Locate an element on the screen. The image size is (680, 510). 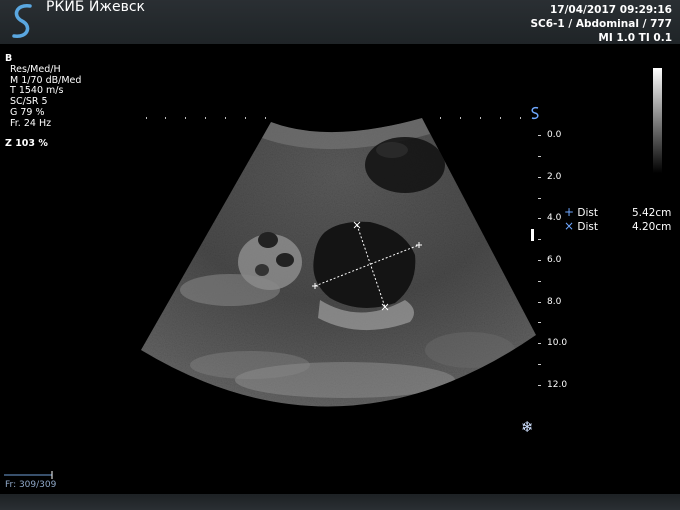
frame-counter: Fr: 309/309 is located at coordinates (31, 485).